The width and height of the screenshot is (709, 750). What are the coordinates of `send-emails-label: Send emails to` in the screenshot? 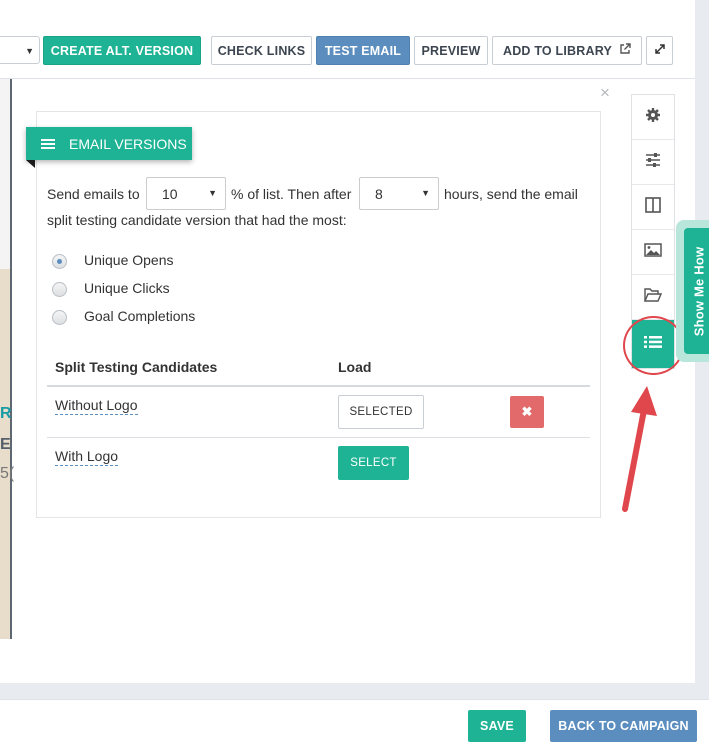 It's located at (93, 194).